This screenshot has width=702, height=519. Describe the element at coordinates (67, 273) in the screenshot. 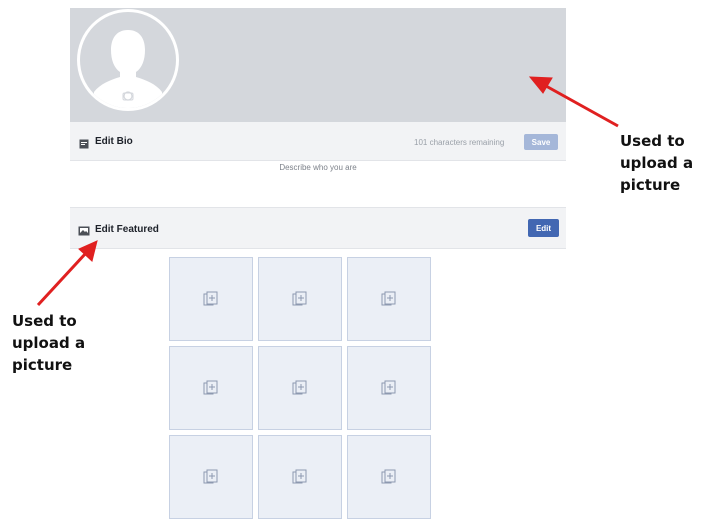

I see `left-arrow` at that location.